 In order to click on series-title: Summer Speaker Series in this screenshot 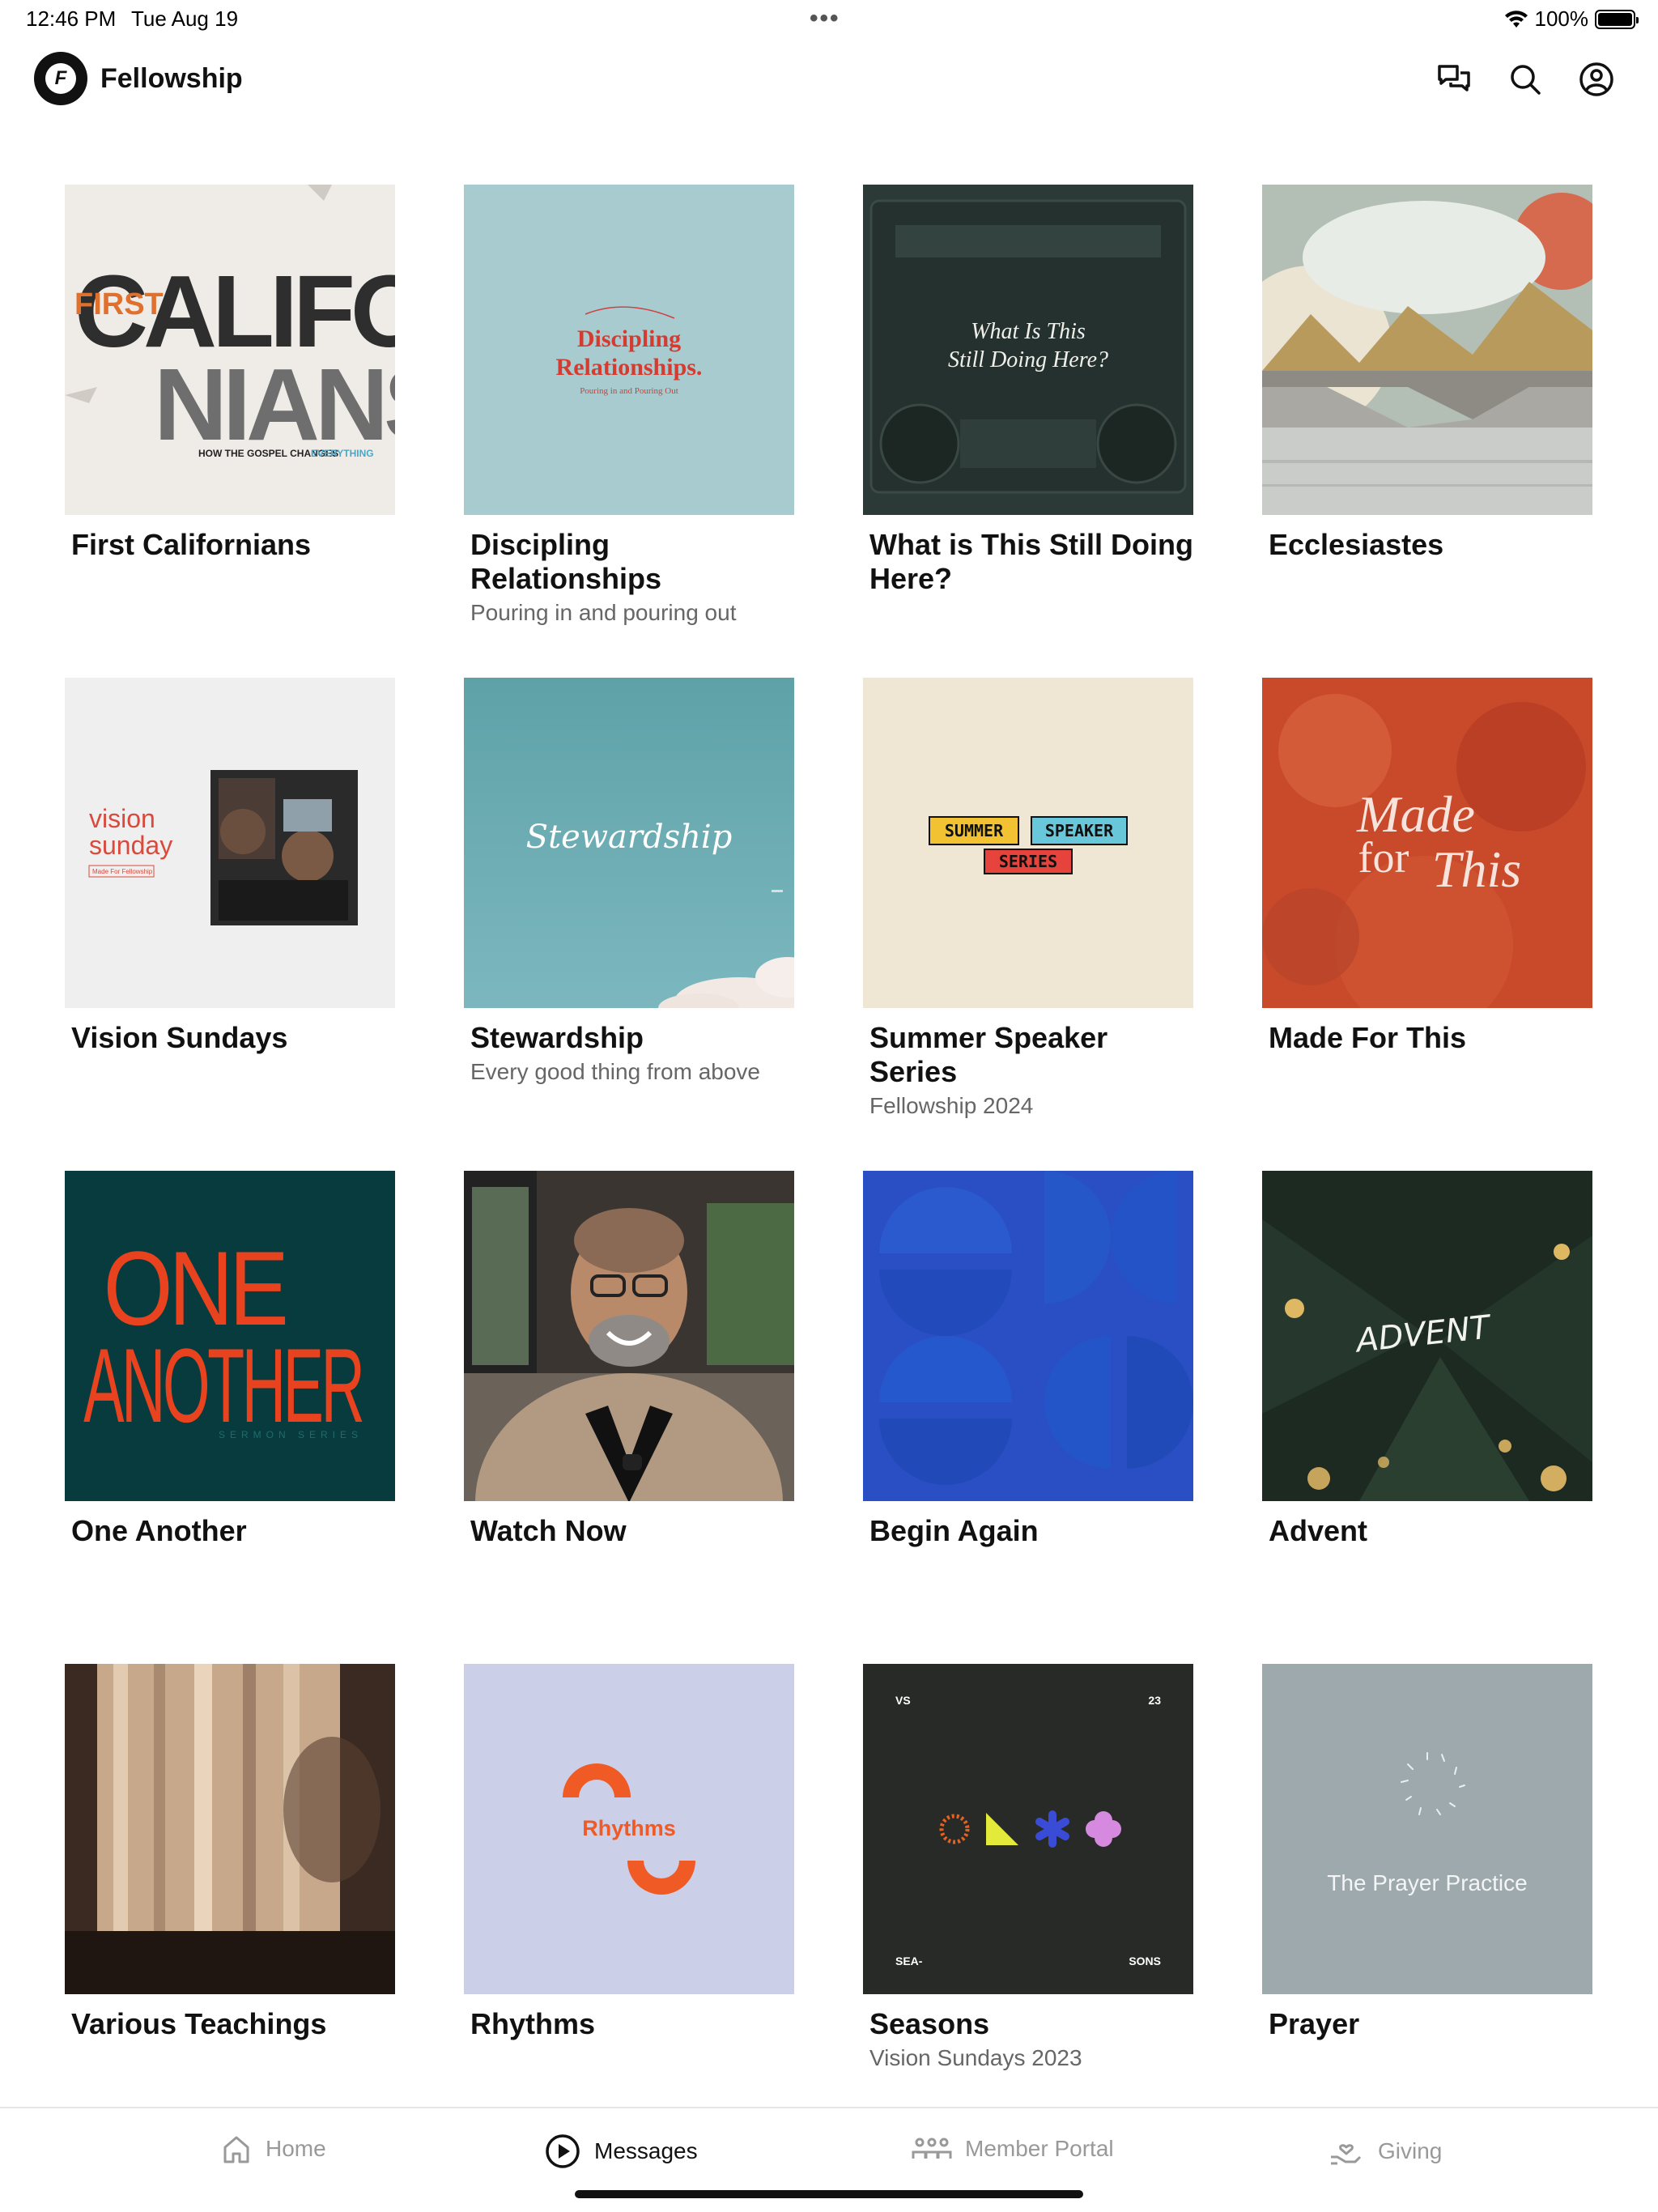, I will do `click(988, 1054)`.